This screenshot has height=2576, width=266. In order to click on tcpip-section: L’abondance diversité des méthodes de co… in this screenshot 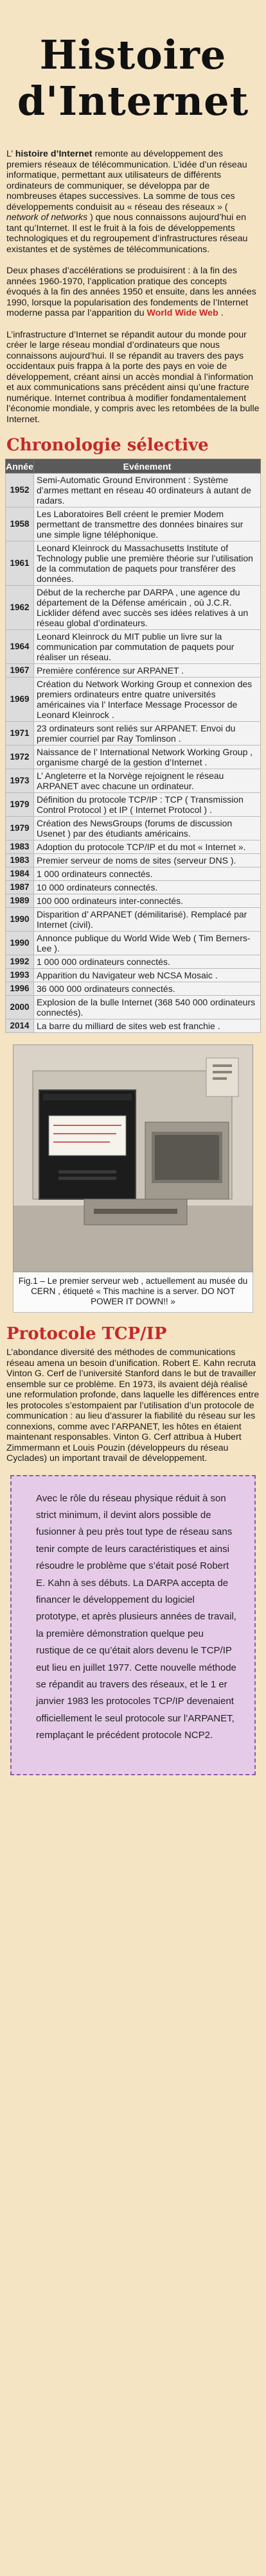, I will do `click(133, 1405)`.